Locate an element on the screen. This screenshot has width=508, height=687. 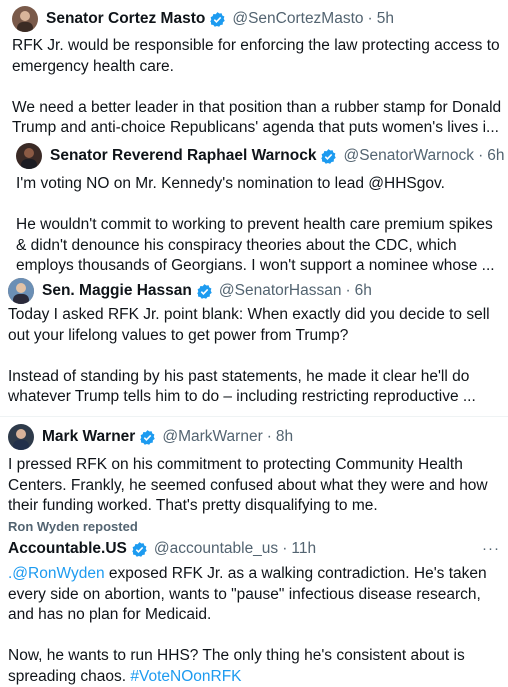
tweet-header: Sen. Maggie Hassan @SenatorHassan · 6h is located at coordinates (190, 291).